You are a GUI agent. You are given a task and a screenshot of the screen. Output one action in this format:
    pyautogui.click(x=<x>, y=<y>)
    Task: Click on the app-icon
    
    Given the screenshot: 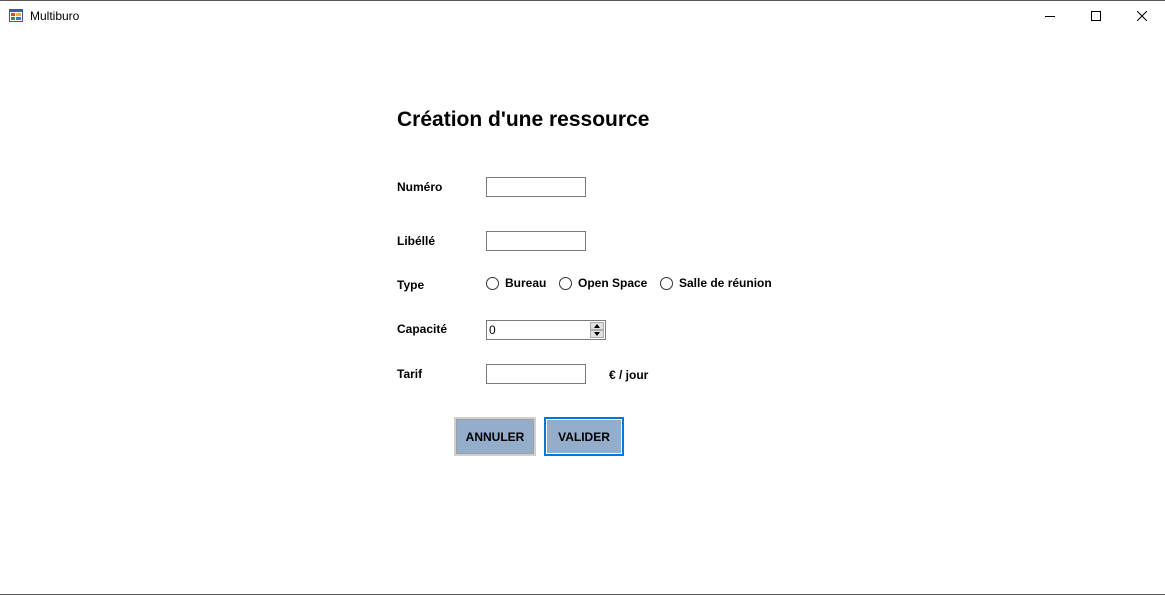 What is the action you would take?
    pyautogui.click(x=16, y=15)
    